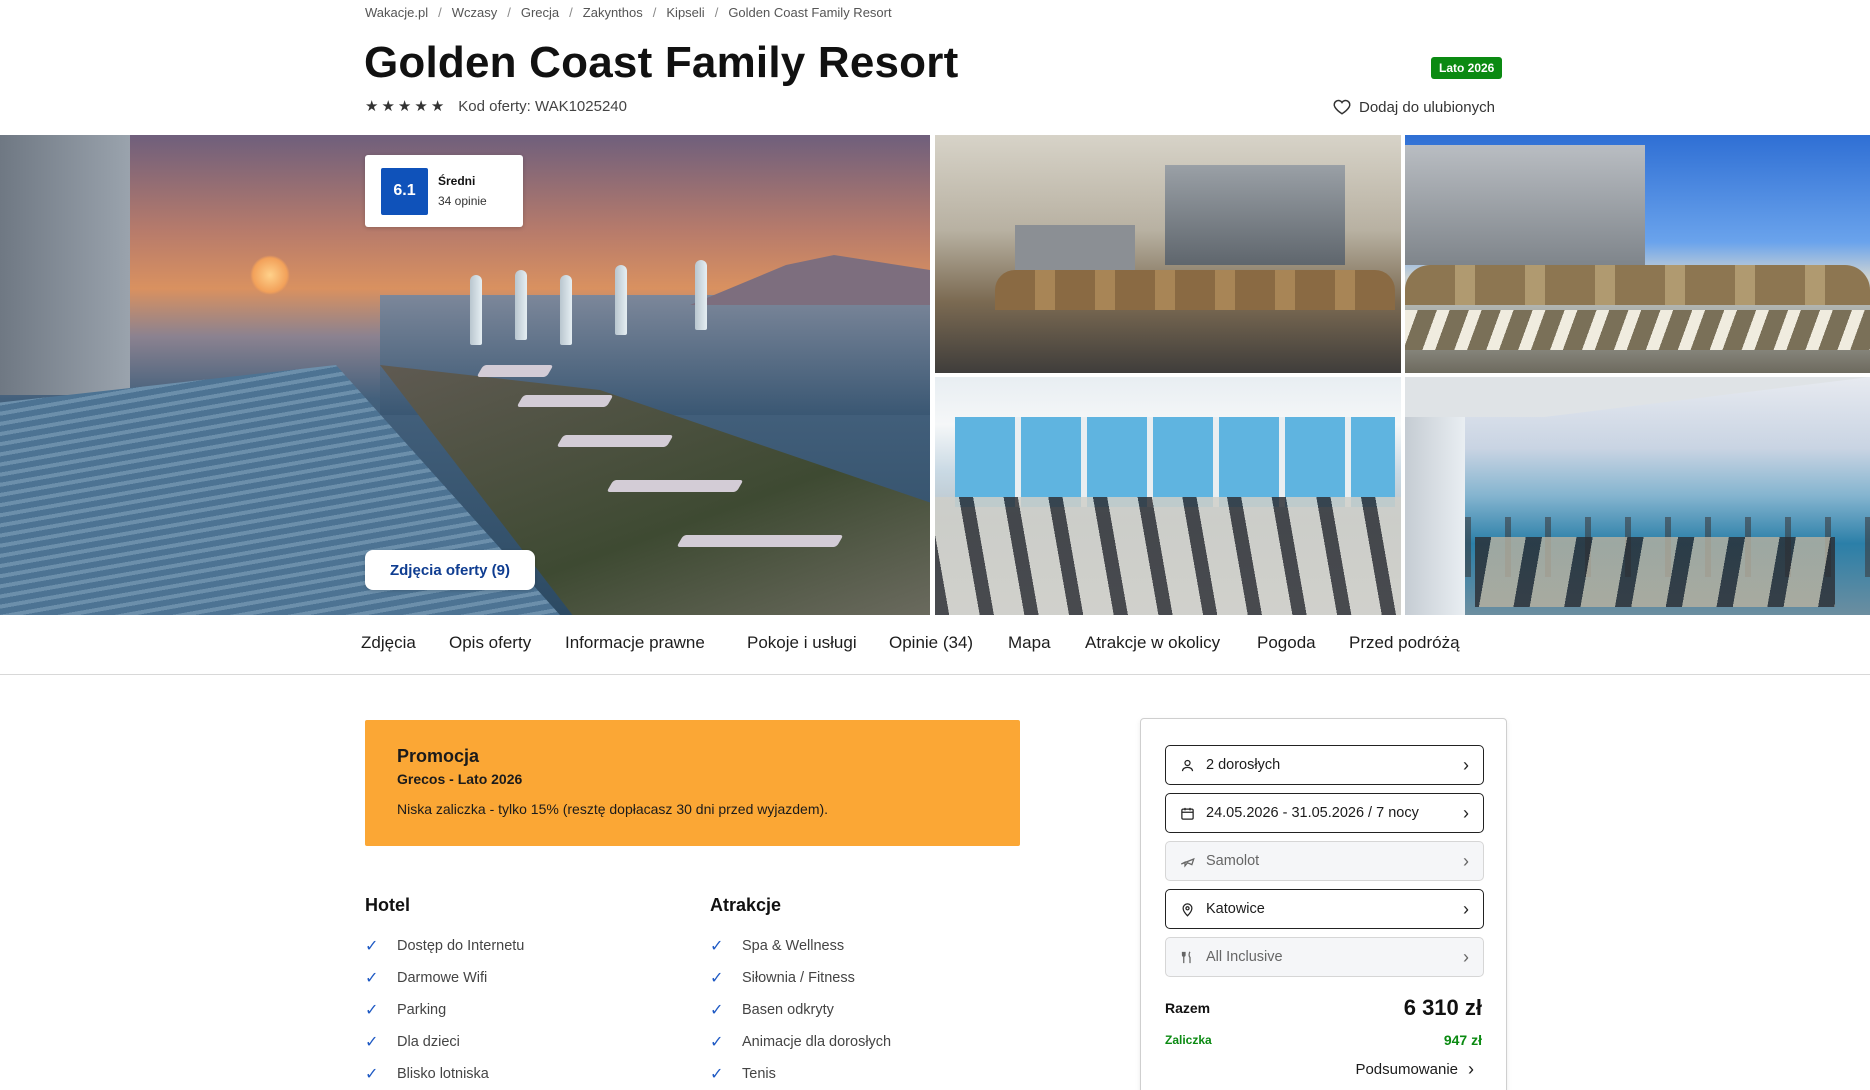 This screenshot has width=1870, height=1090. I want to click on promo-title: Promocja, so click(438, 756).